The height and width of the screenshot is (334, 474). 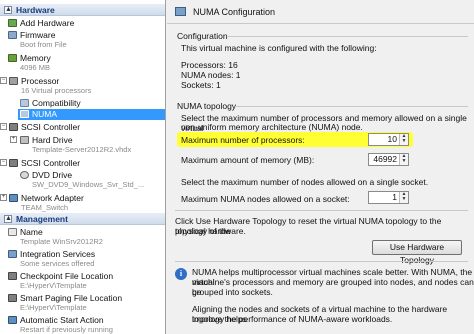 I want to click on sidebar-item-automatic-start-action: Automatic Start Action, so click(x=82, y=320).